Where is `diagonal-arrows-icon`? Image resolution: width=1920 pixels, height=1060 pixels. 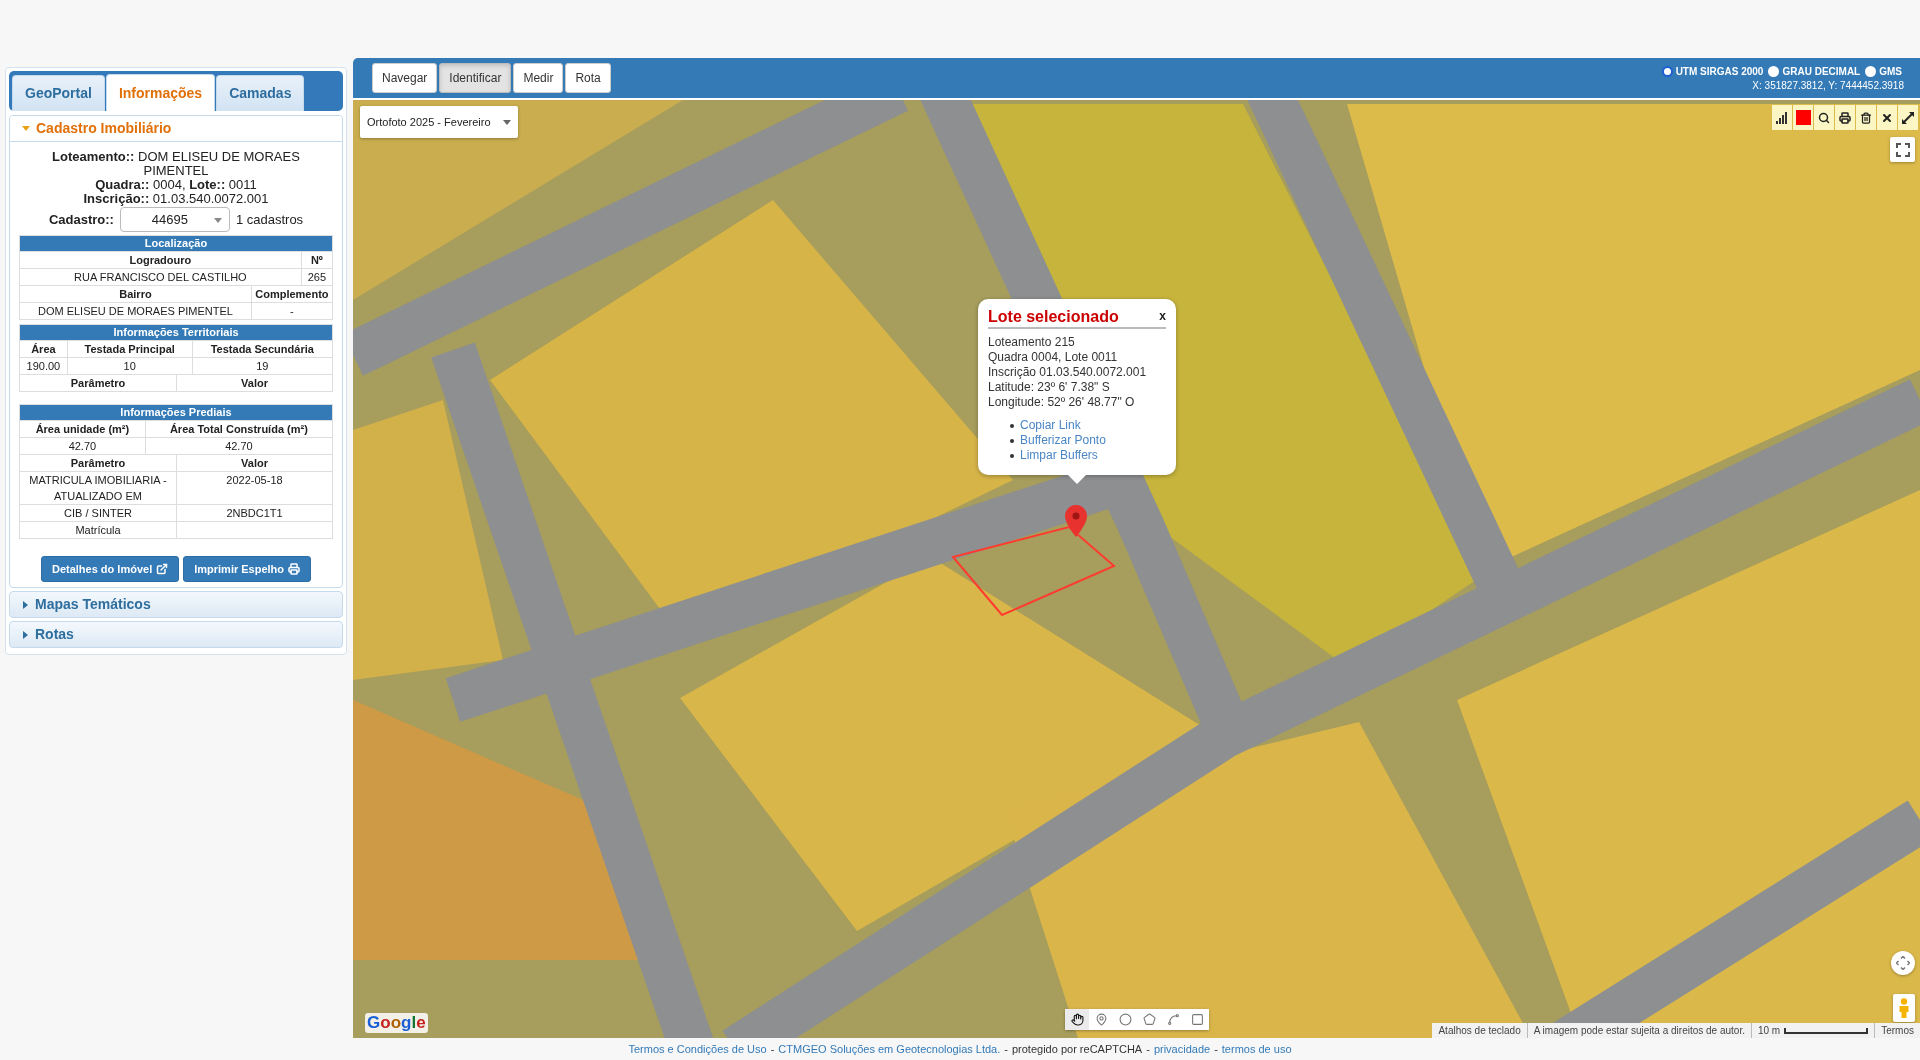
diagonal-arrows-icon is located at coordinates (1908, 117).